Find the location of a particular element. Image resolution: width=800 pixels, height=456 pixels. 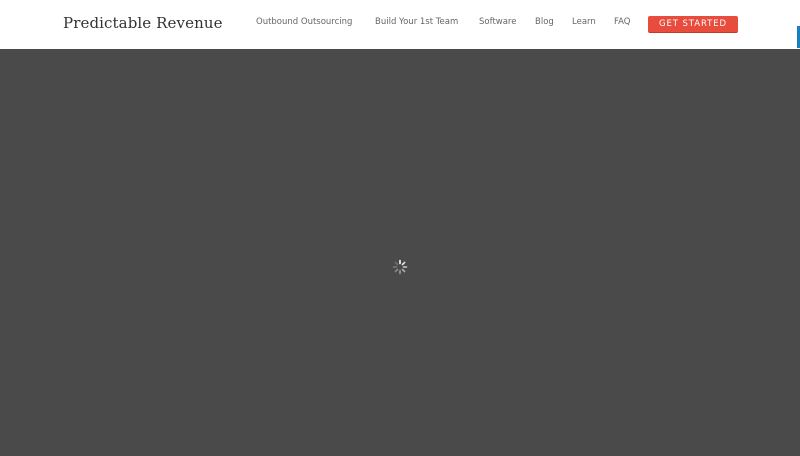

nav-link-label: Build Your 1st Team is located at coordinates (416, 22).